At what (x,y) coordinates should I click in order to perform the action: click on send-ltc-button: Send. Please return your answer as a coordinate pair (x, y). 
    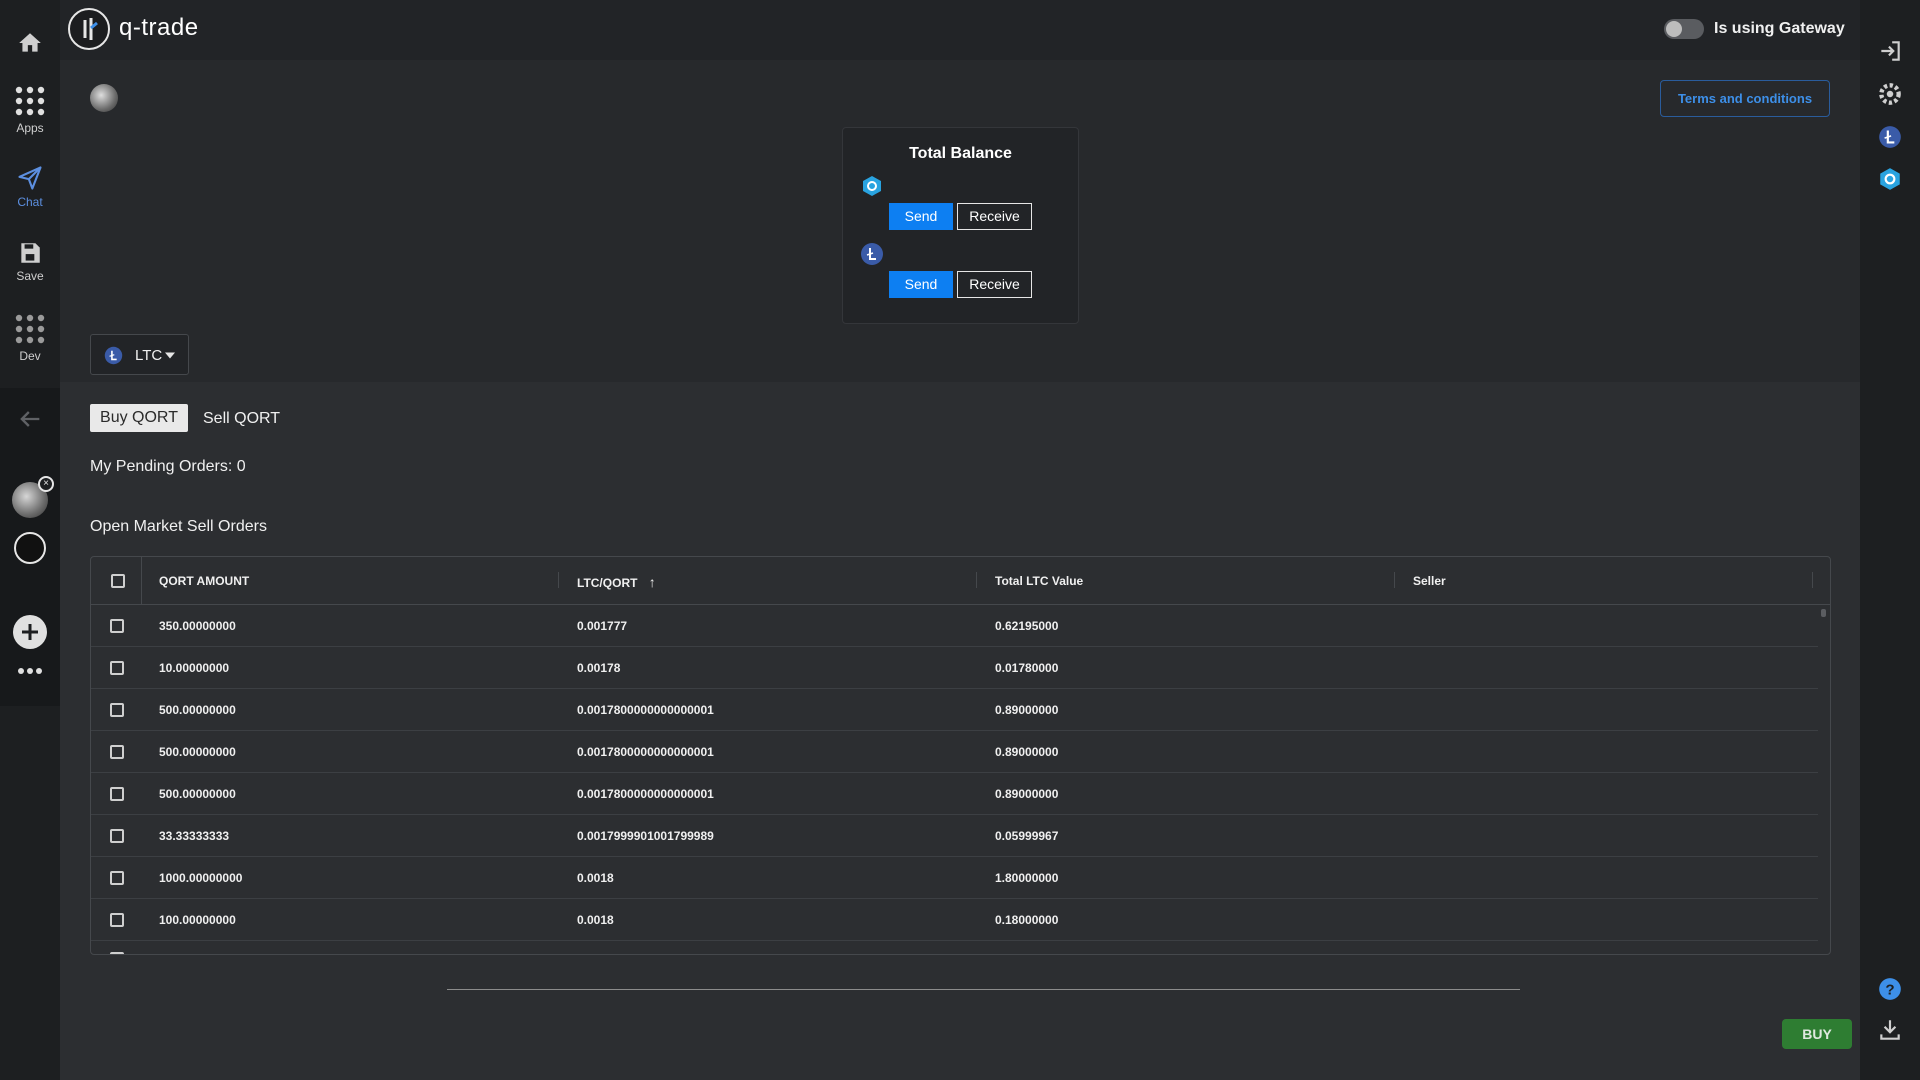
    Looking at the image, I should click on (921, 284).